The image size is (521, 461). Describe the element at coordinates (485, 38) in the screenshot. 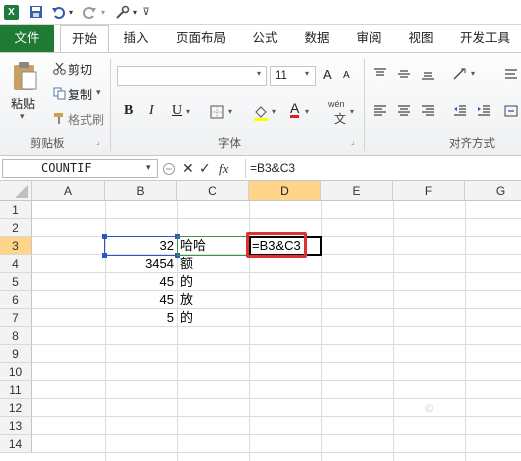

I see `tab-developer: 开发工具` at that location.